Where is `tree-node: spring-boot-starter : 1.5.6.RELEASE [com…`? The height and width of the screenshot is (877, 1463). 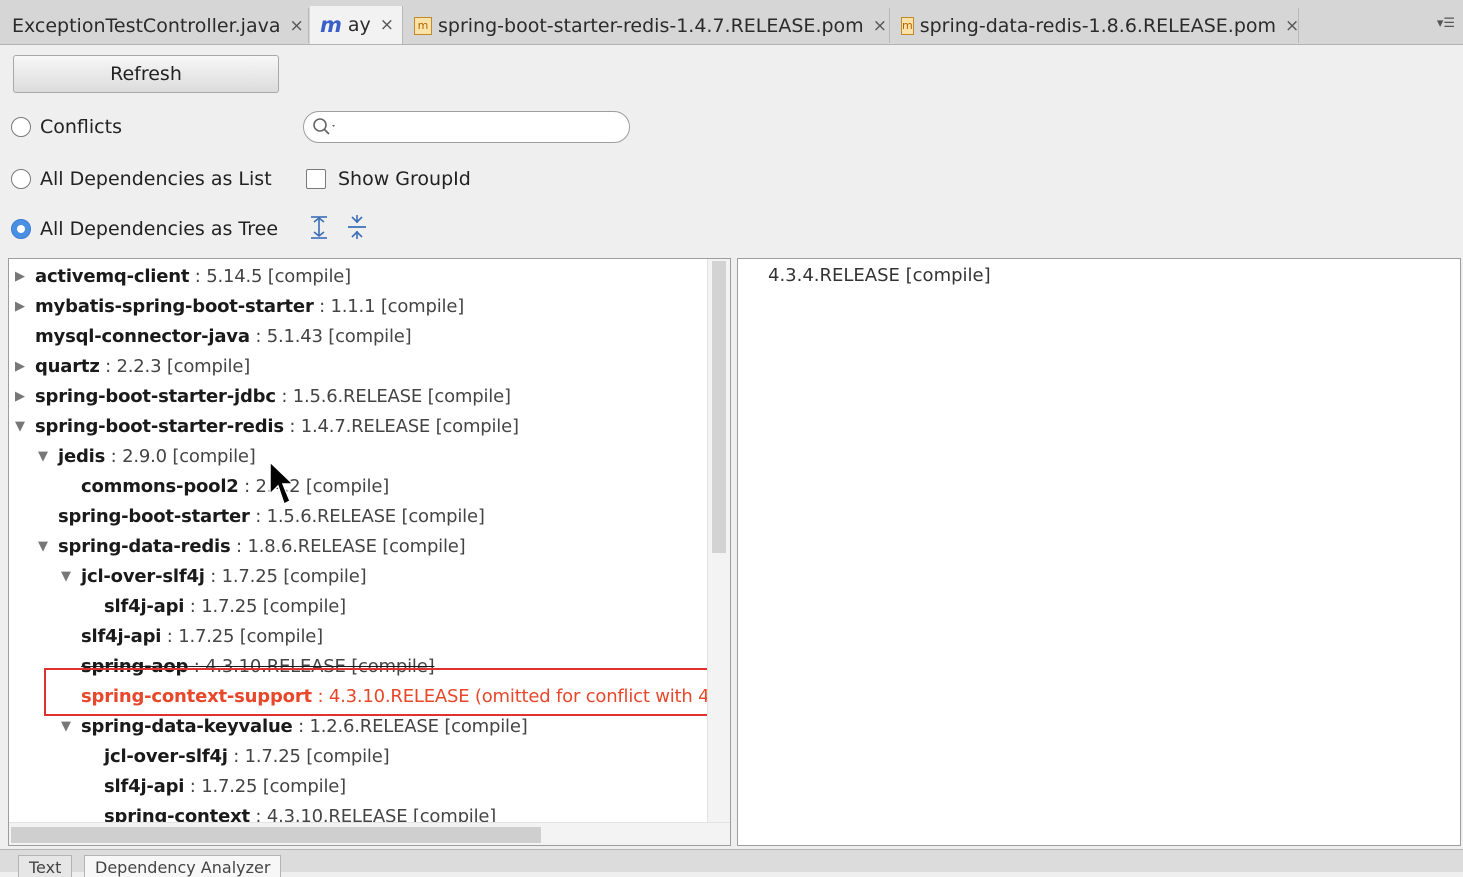 tree-node: spring-boot-starter : 1.5.6.RELEASE [com… is located at coordinates (261, 516).